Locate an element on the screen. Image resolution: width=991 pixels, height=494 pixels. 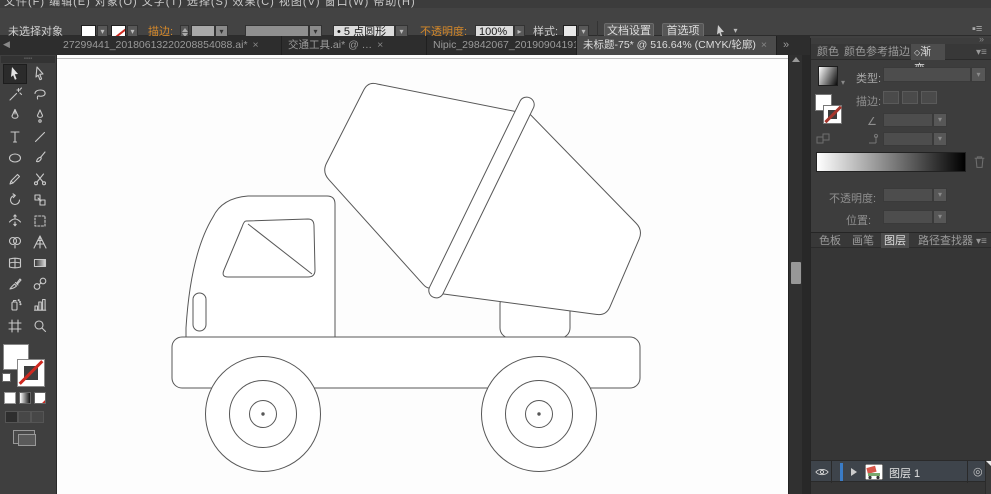
default-fill-stroke-icon is located at coordinates (6, 377).